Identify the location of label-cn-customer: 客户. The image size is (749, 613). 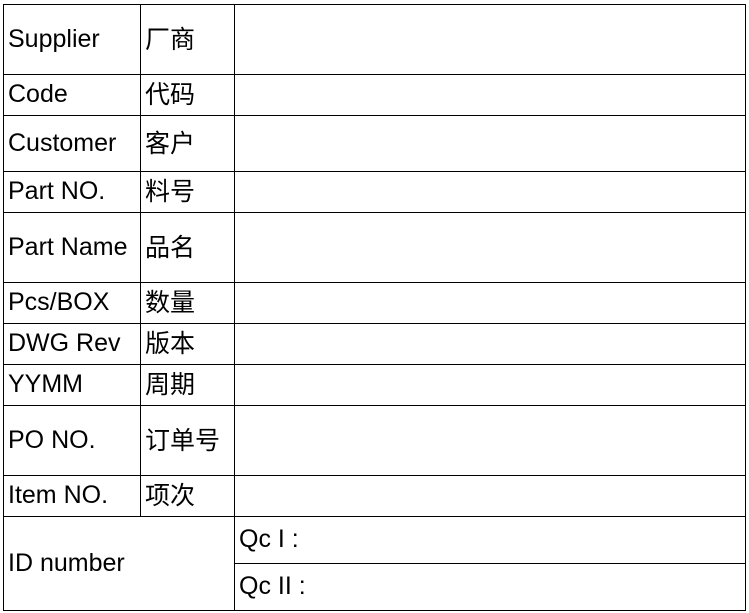
(187, 143).